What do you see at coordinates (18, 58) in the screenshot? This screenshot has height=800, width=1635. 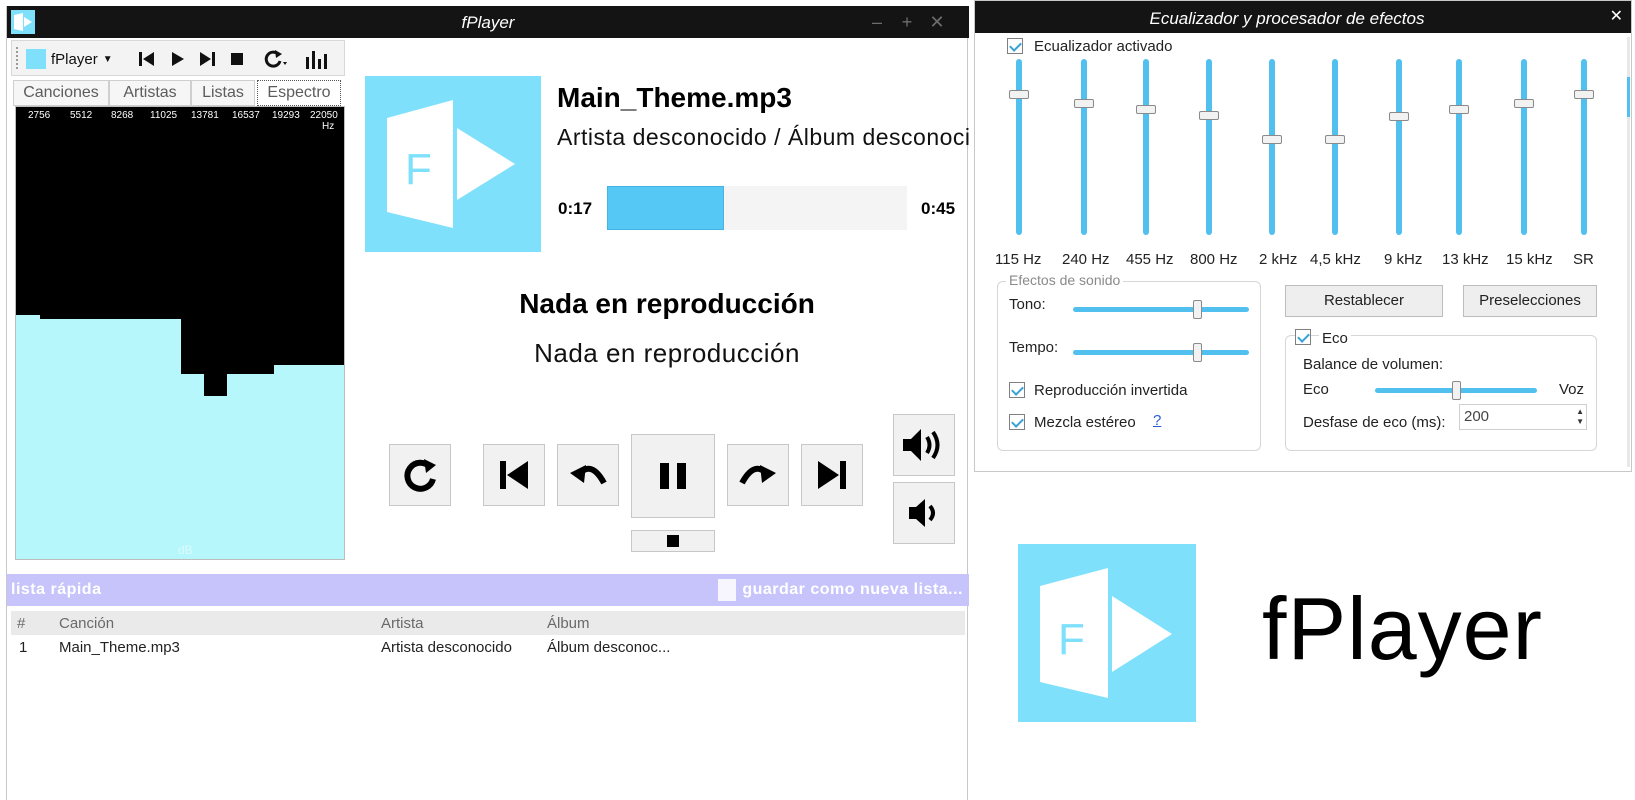 I see `toolbar-grip-icon` at bounding box center [18, 58].